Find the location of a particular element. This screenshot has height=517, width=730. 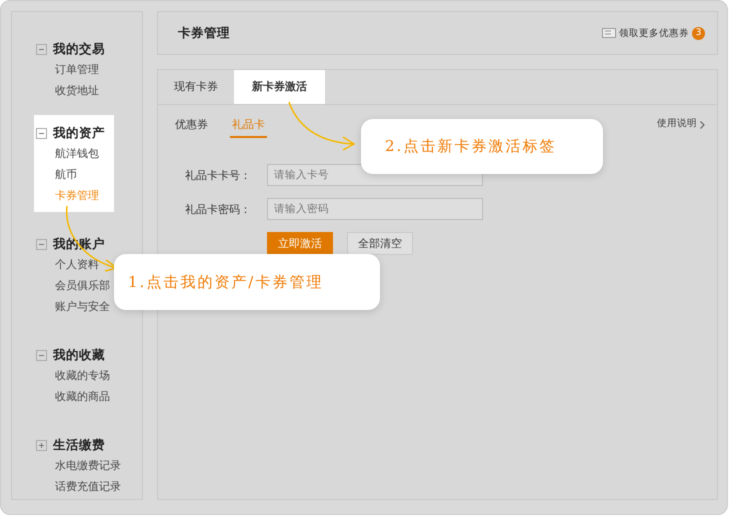

sidebar-item: 航洋钱包 is located at coordinates (77, 153).